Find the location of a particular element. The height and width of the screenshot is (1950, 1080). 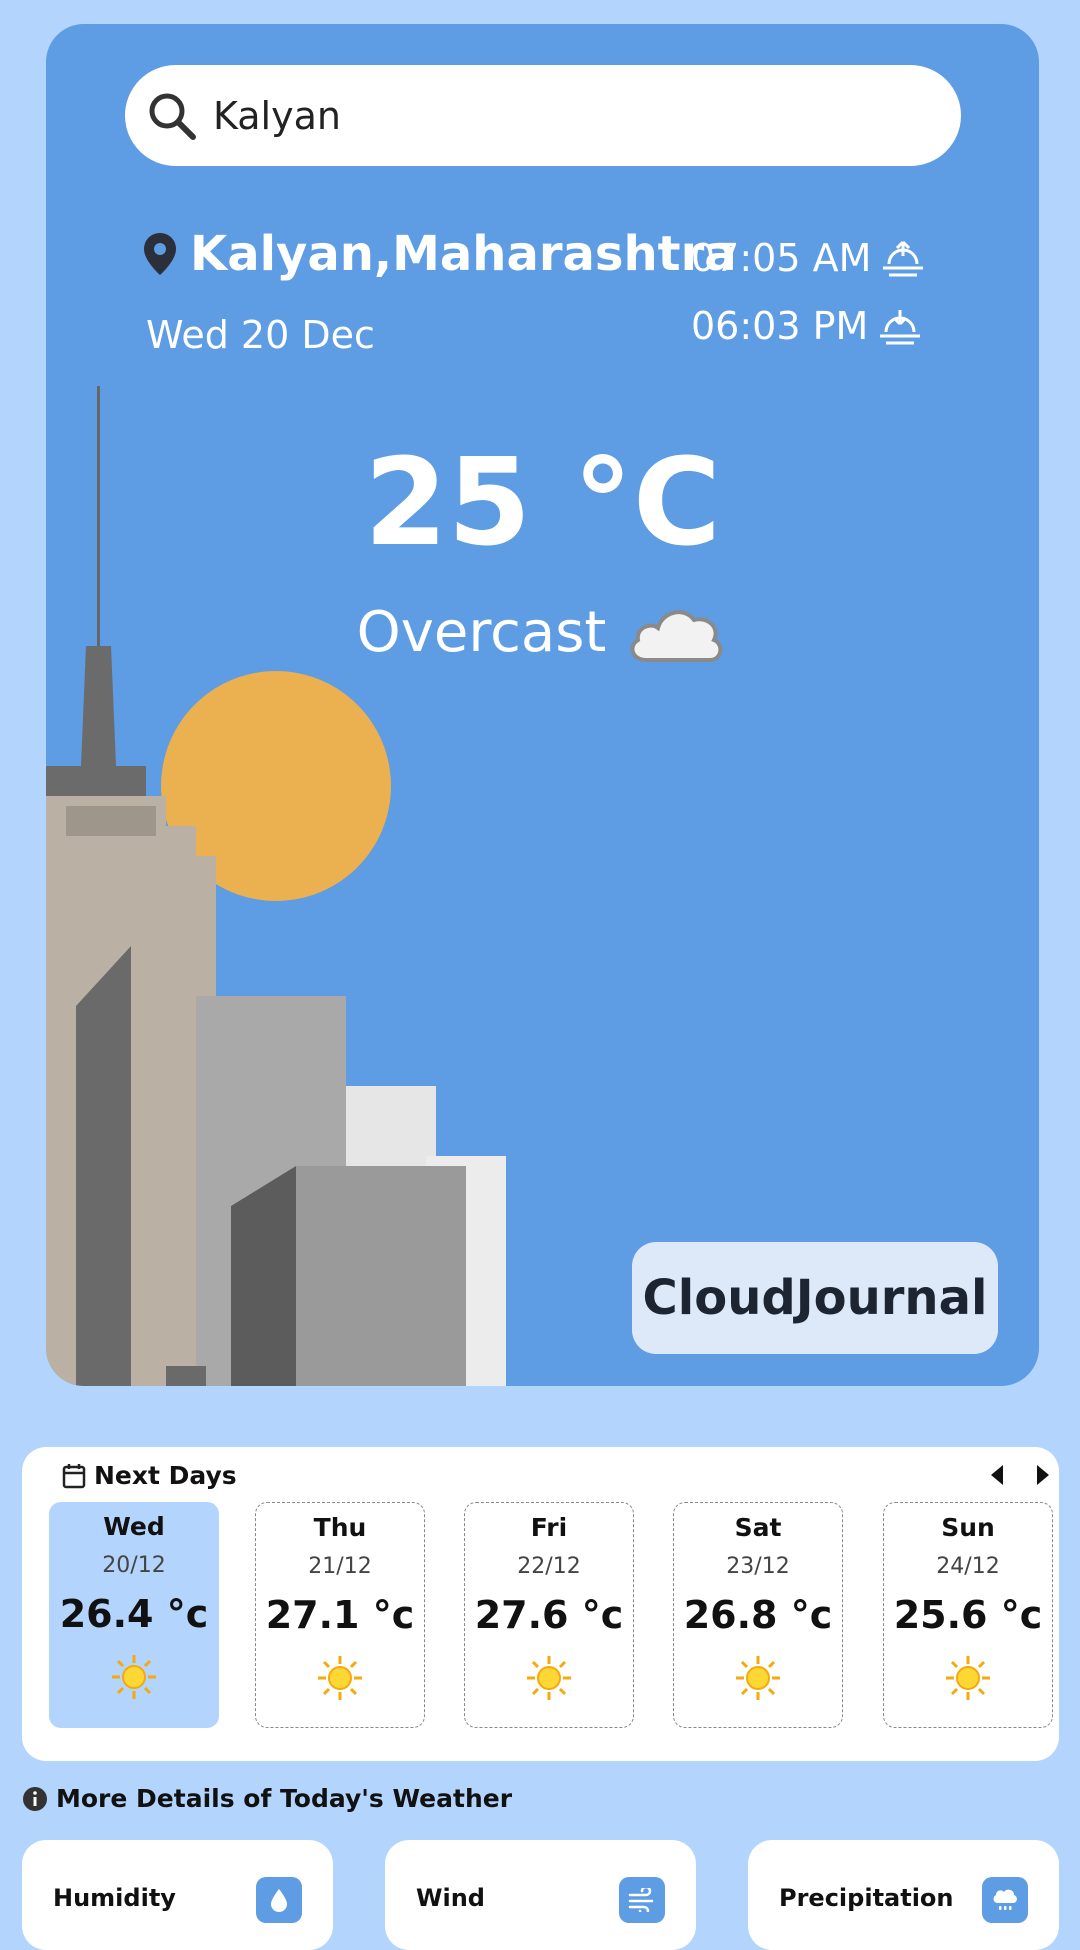

forecast-day-temp: 26.8 °c is located at coordinates (758, 1615).